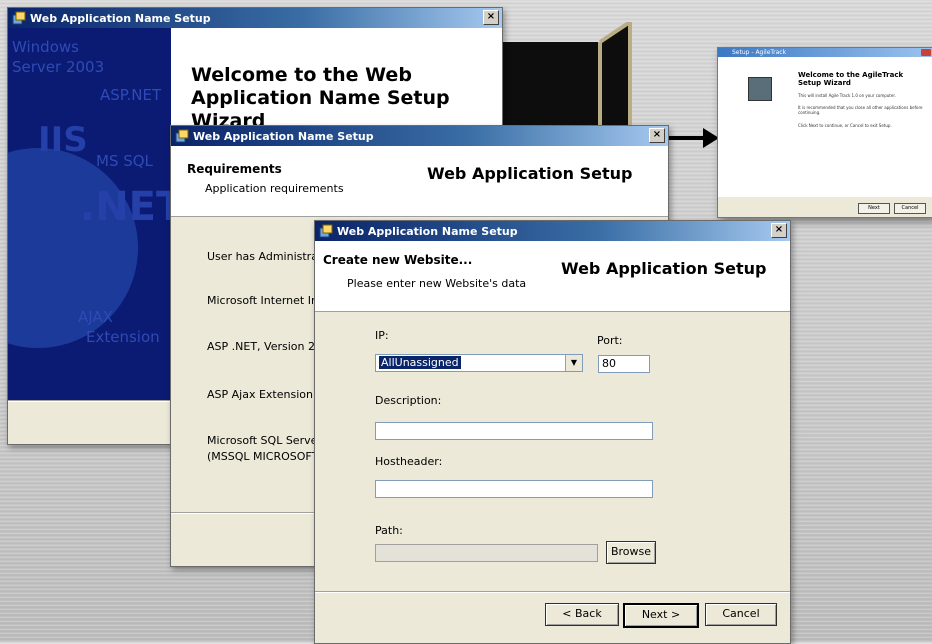 The width and height of the screenshot is (932, 644). Describe the element at coordinates (274, 188) in the screenshot. I see `requirements-subheading: Application requirements` at that location.